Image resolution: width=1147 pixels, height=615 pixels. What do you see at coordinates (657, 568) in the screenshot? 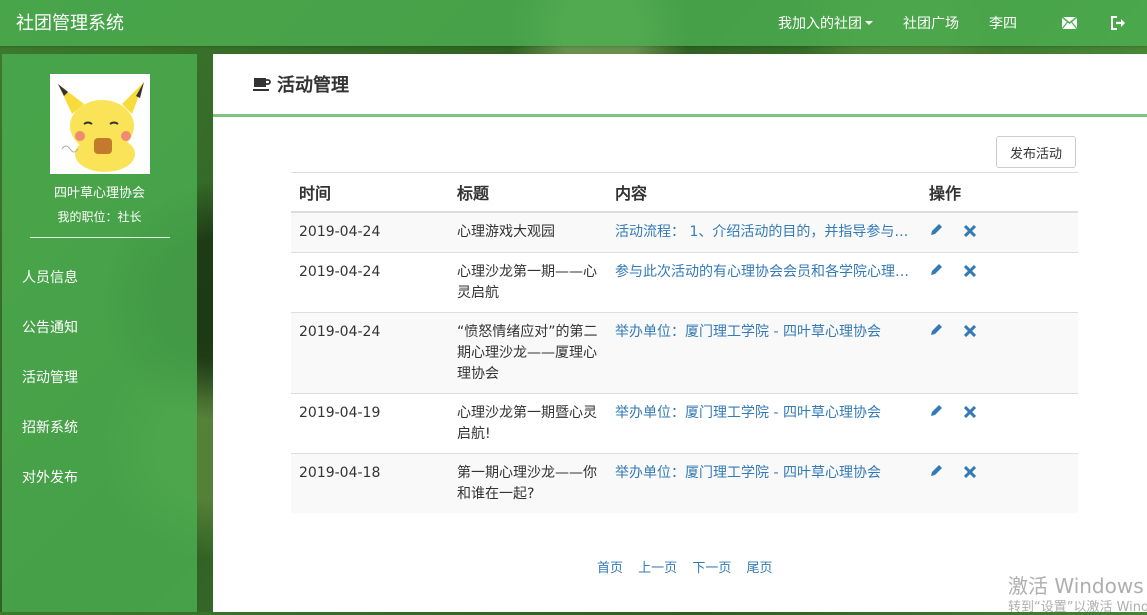
I see `pager-prev: 上一页` at bounding box center [657, 568].